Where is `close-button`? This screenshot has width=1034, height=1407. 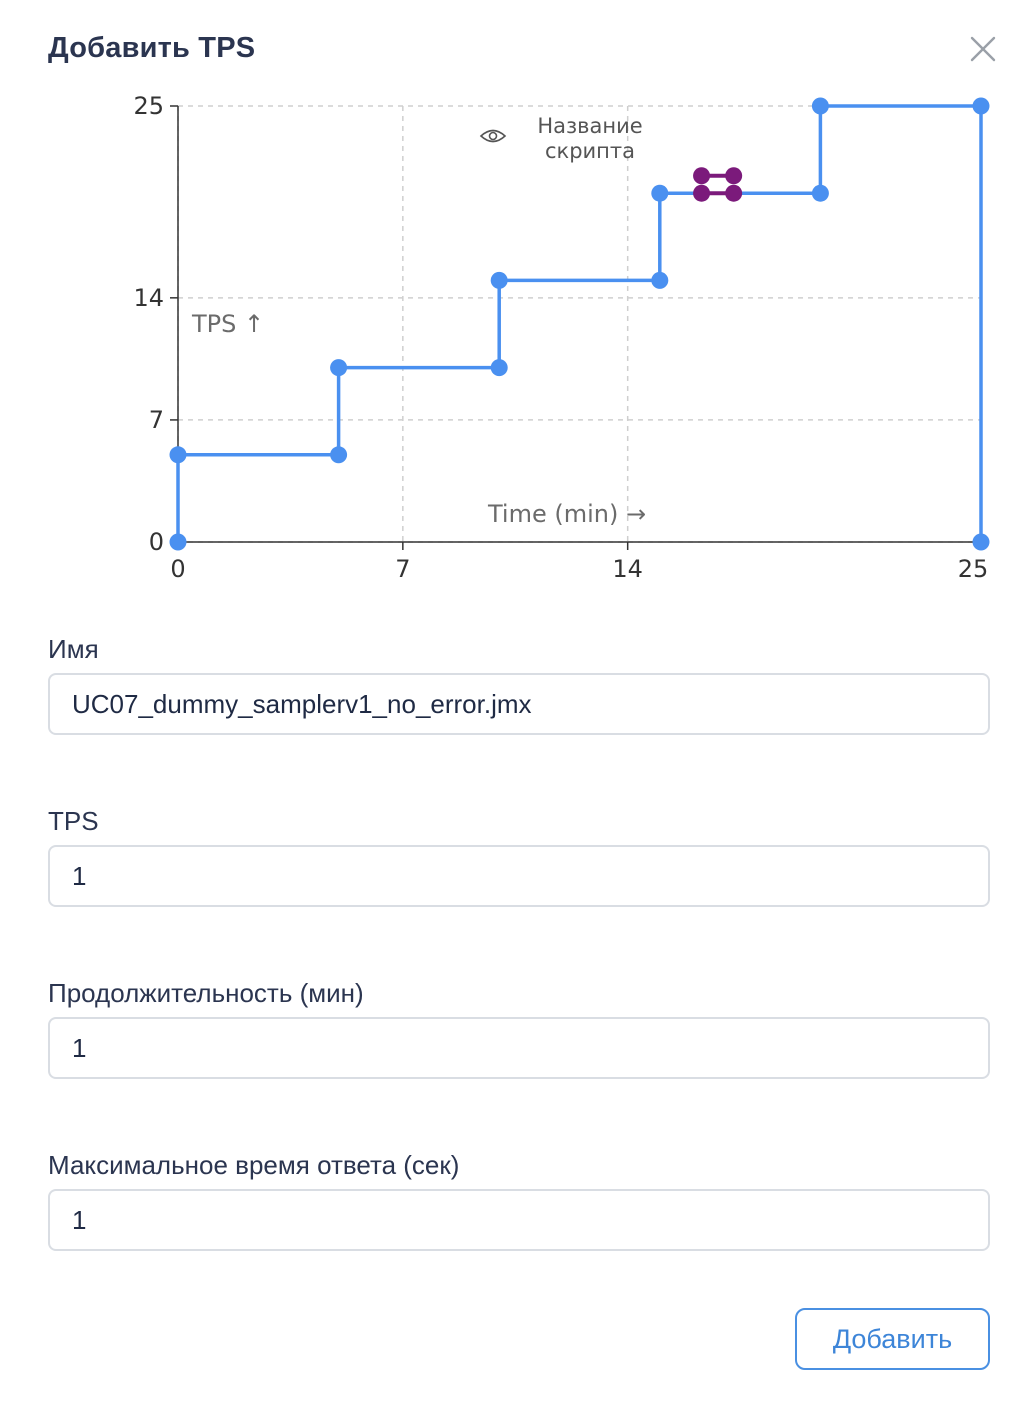
close-button is located at coordinates (983, 49).